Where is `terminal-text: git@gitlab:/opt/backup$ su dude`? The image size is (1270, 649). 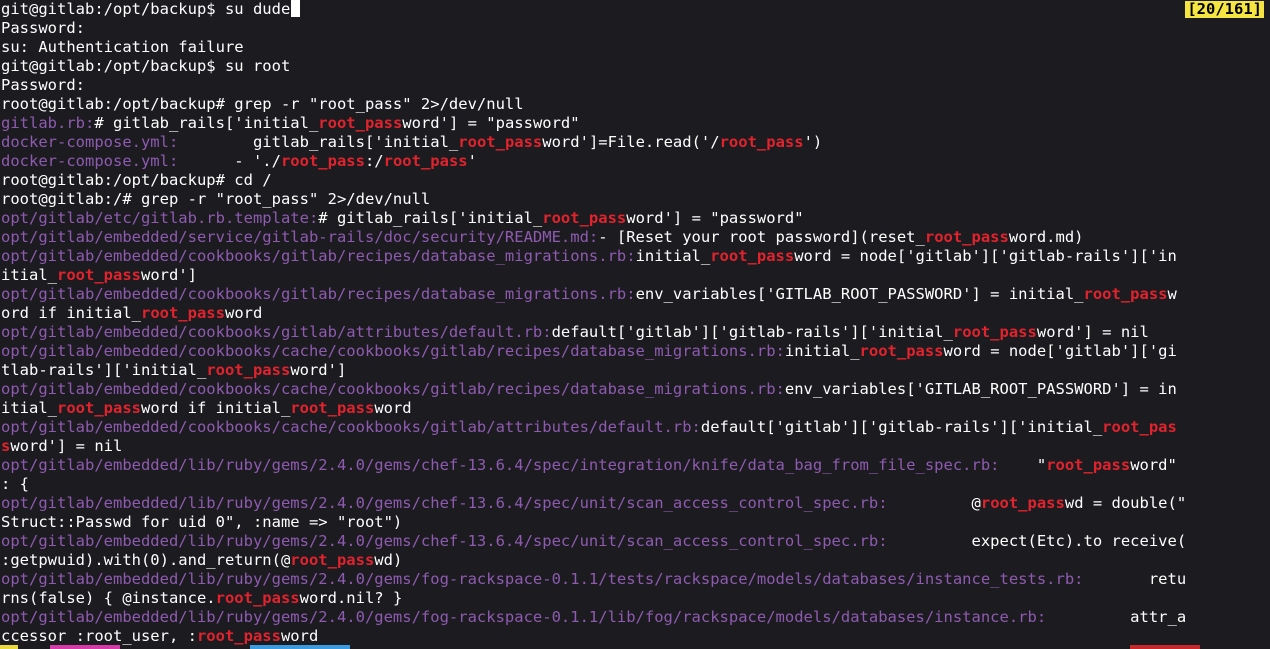 terminal-text: git@gitlab:/opt/backup$ su dude is located at coordinates (146, 9).